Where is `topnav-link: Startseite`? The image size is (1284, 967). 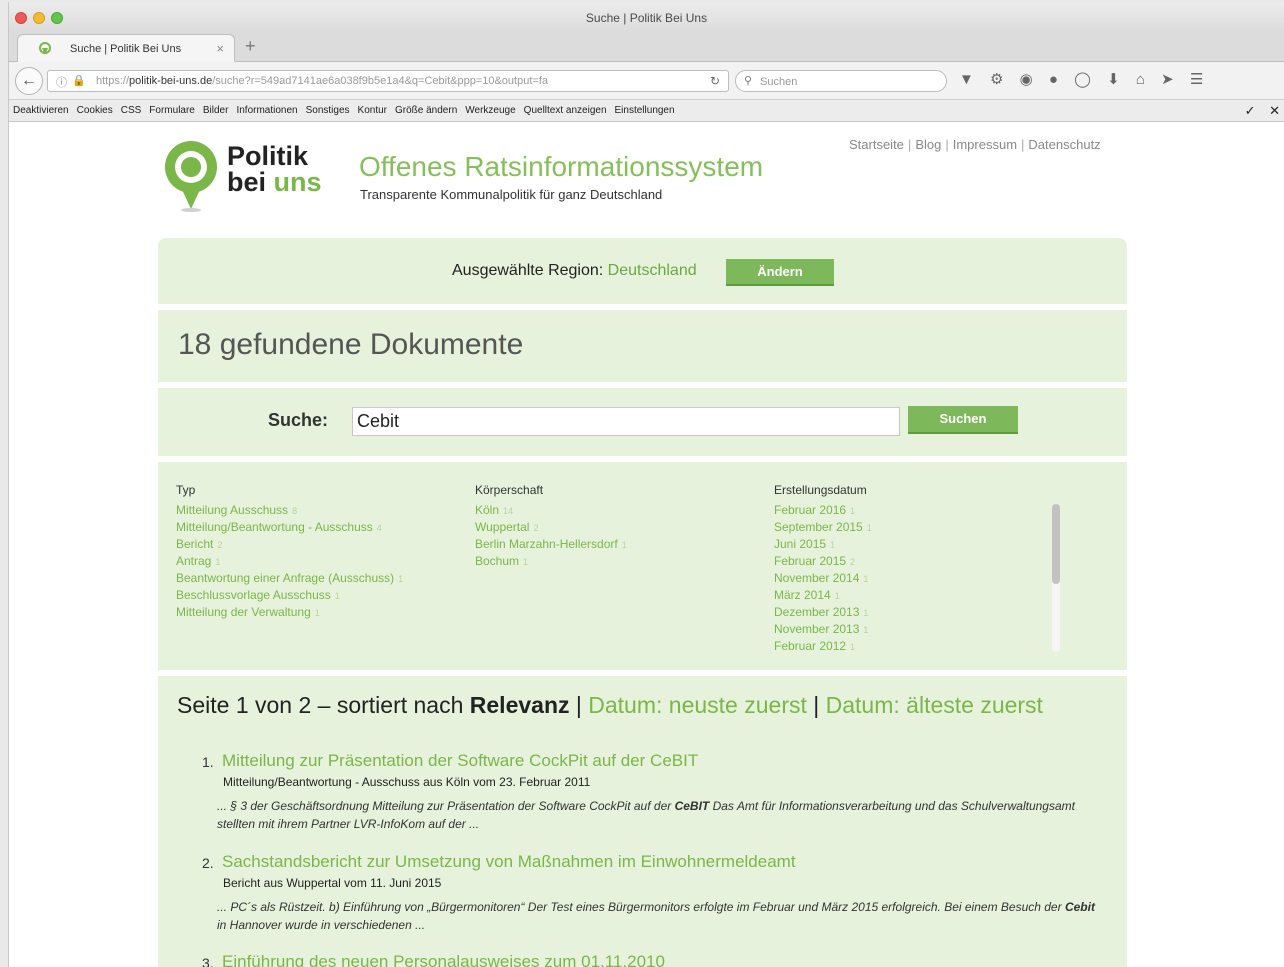 topnav-link: Startseite is located at coordinates (876, 144).